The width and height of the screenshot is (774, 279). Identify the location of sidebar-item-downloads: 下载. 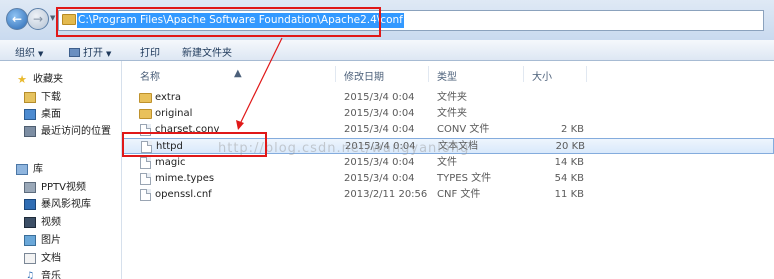
(61, 98).